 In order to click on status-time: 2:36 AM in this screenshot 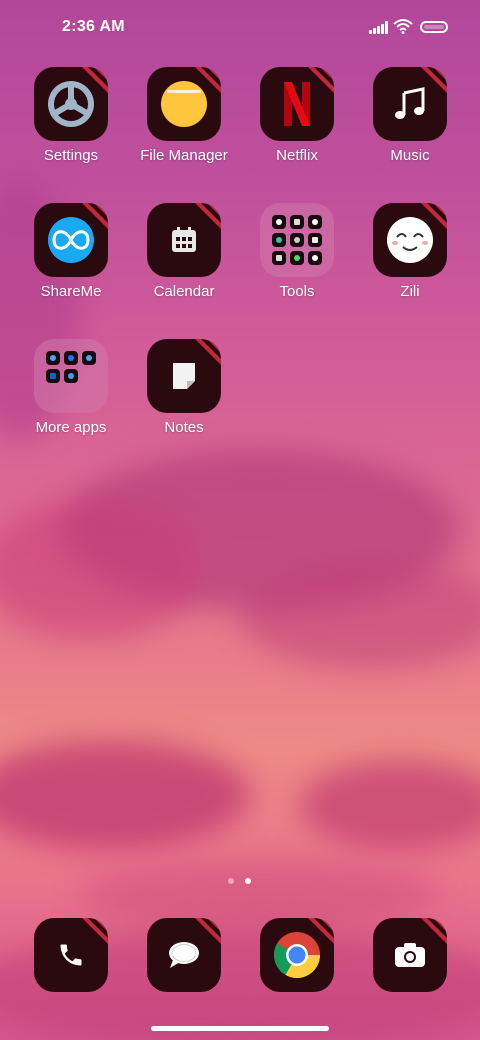, I will do `click(93, 26)`.